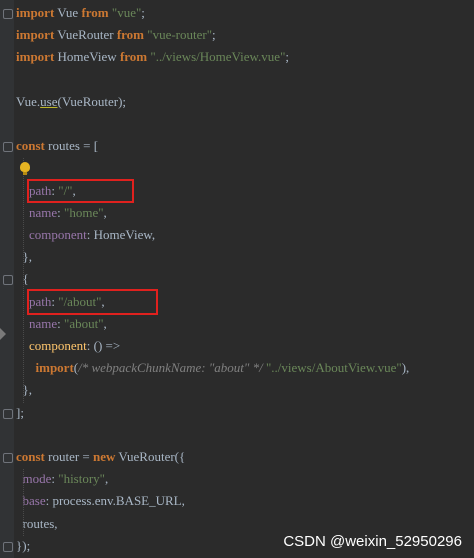  Describe the element at coordinates (333, 368) in the screenshot. I see `code-token: "../views/AboutView.vue"` at that location.